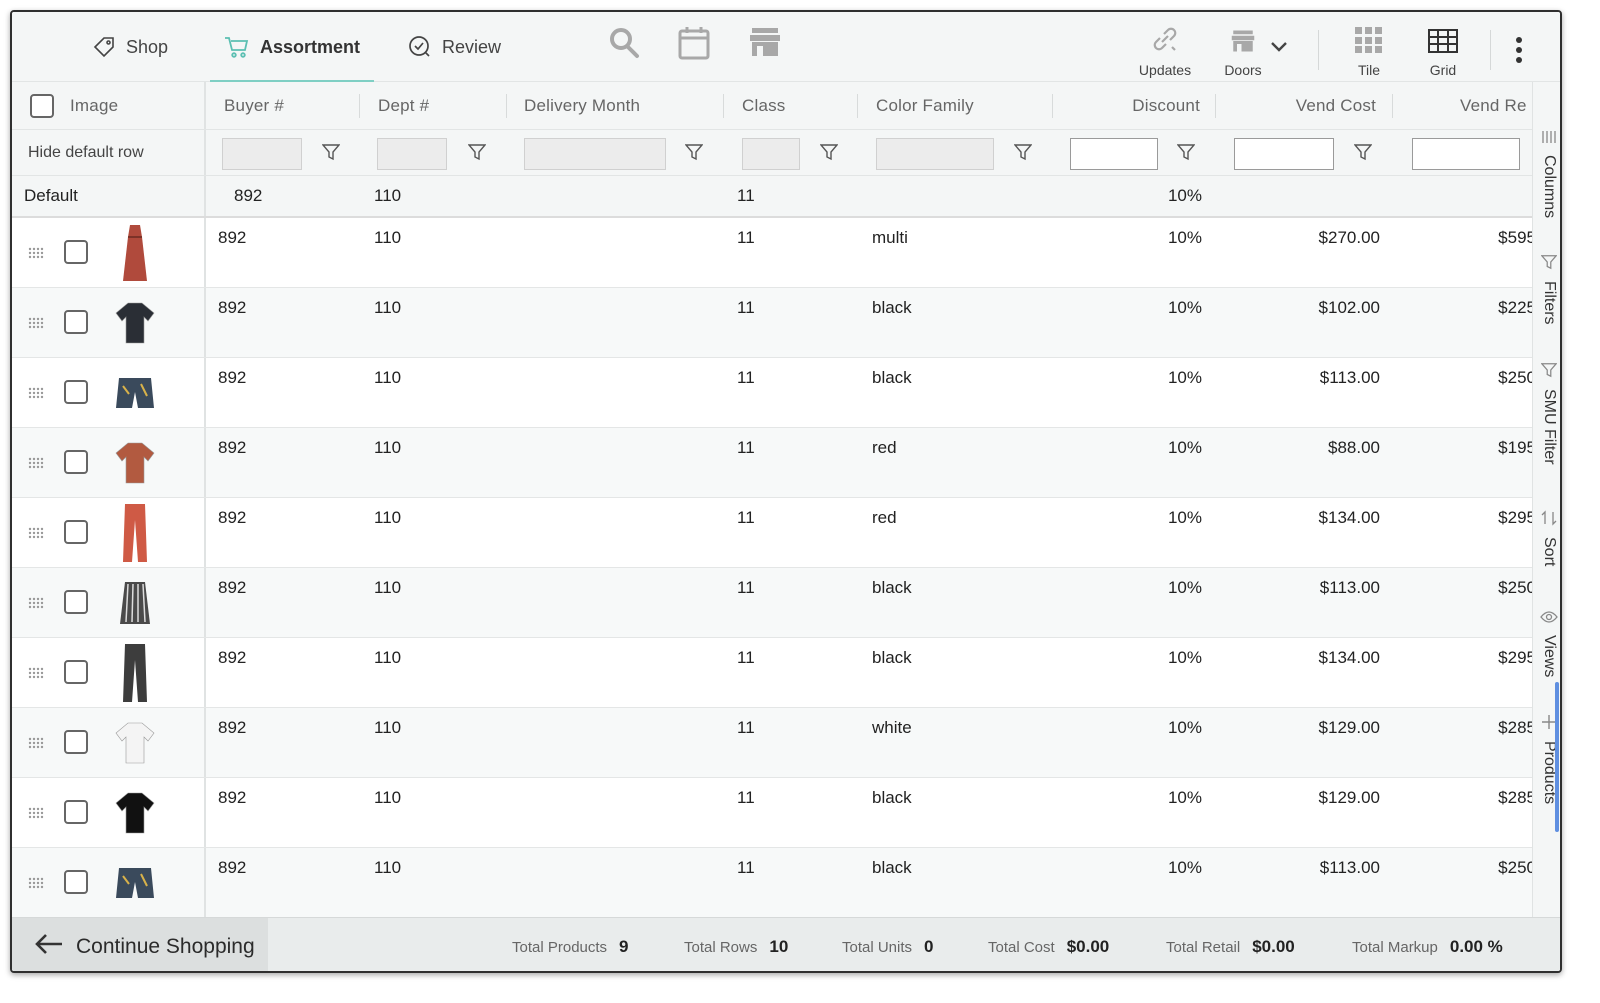 The image size is (1600, 1003). Describe the element at coordinates (1443, 49) in the screenshot. I see `grid-view-button: Grid` at that location.